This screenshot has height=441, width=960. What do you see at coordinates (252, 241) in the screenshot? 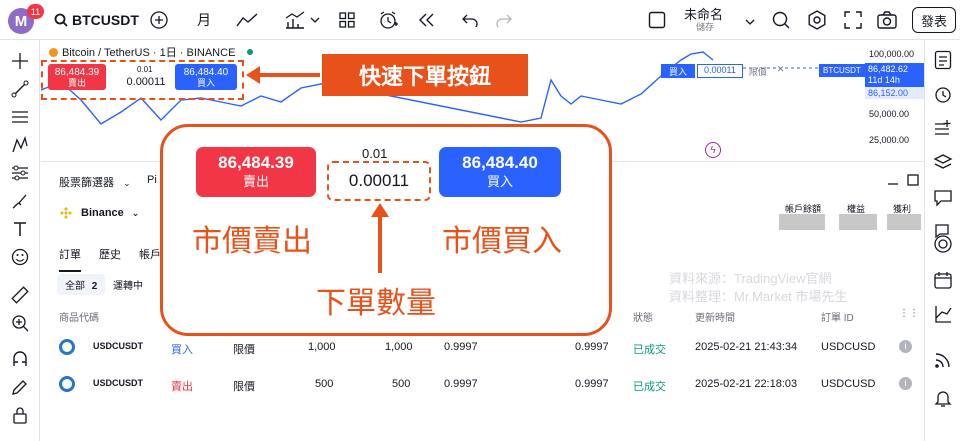
I see `market-sell-caption: 市價賣出` at bounding box center [252, 241].